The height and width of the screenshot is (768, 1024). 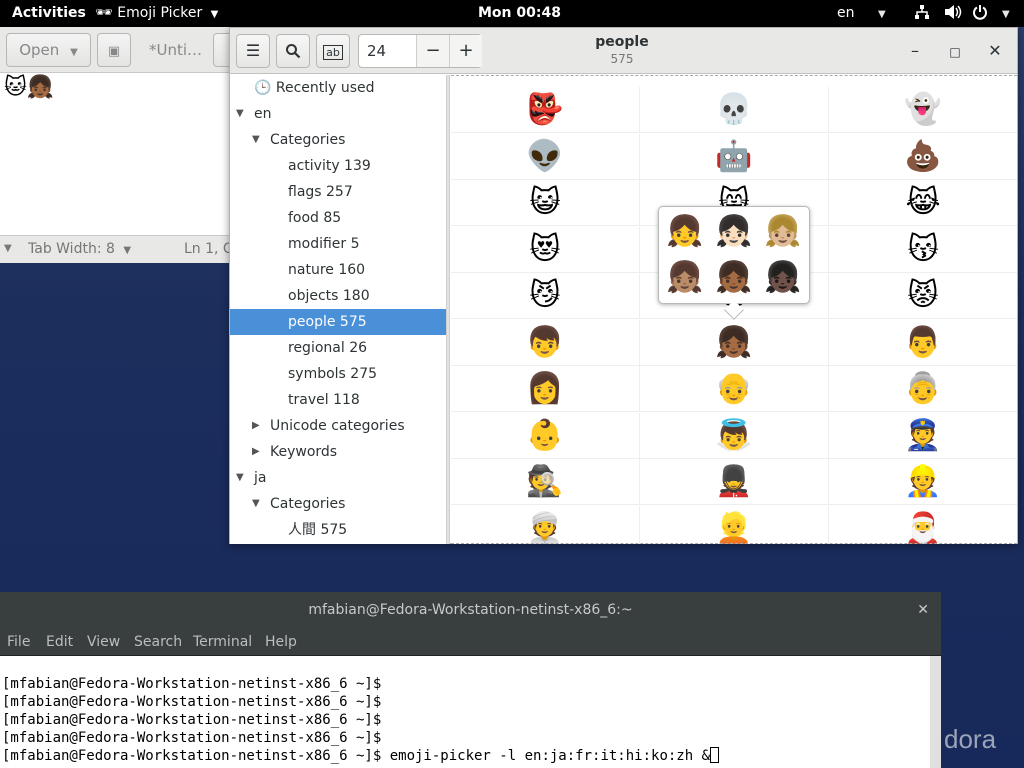 What do you see at coordinates (734, 232) in the screenshot?
I see `skin-tone-option: 👧🏻` at bounding box center [734, 232].